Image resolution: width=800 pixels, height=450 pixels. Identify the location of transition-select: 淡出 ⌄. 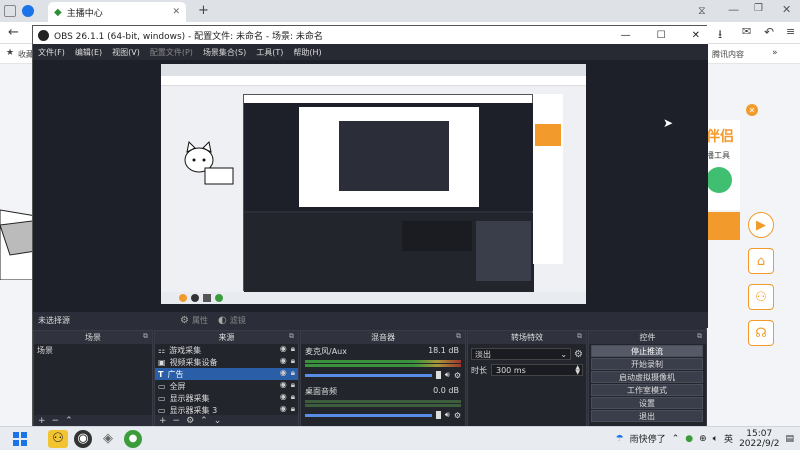
(521, 354).